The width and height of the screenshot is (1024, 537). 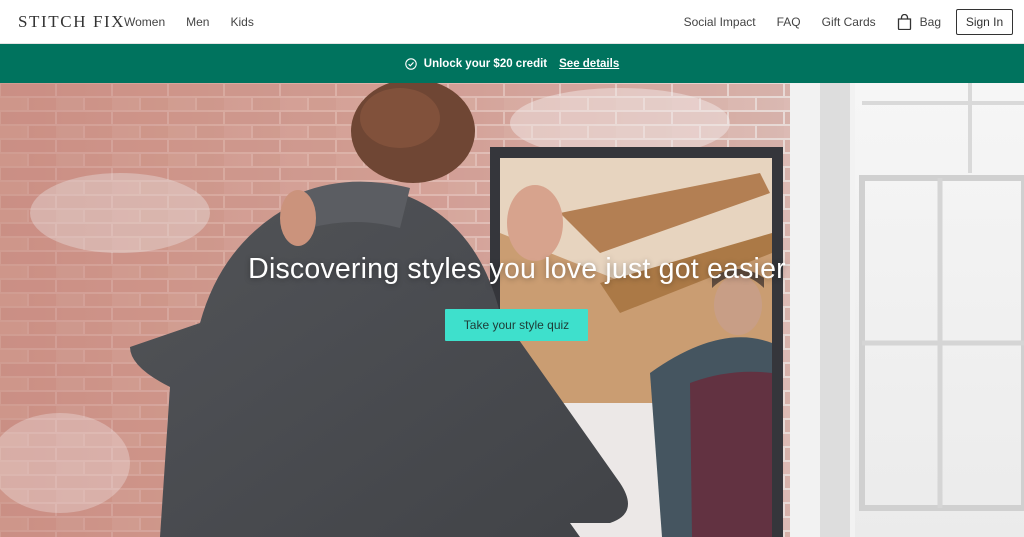 I want to click on bag-label: Bag, so click(x=930, y=22).